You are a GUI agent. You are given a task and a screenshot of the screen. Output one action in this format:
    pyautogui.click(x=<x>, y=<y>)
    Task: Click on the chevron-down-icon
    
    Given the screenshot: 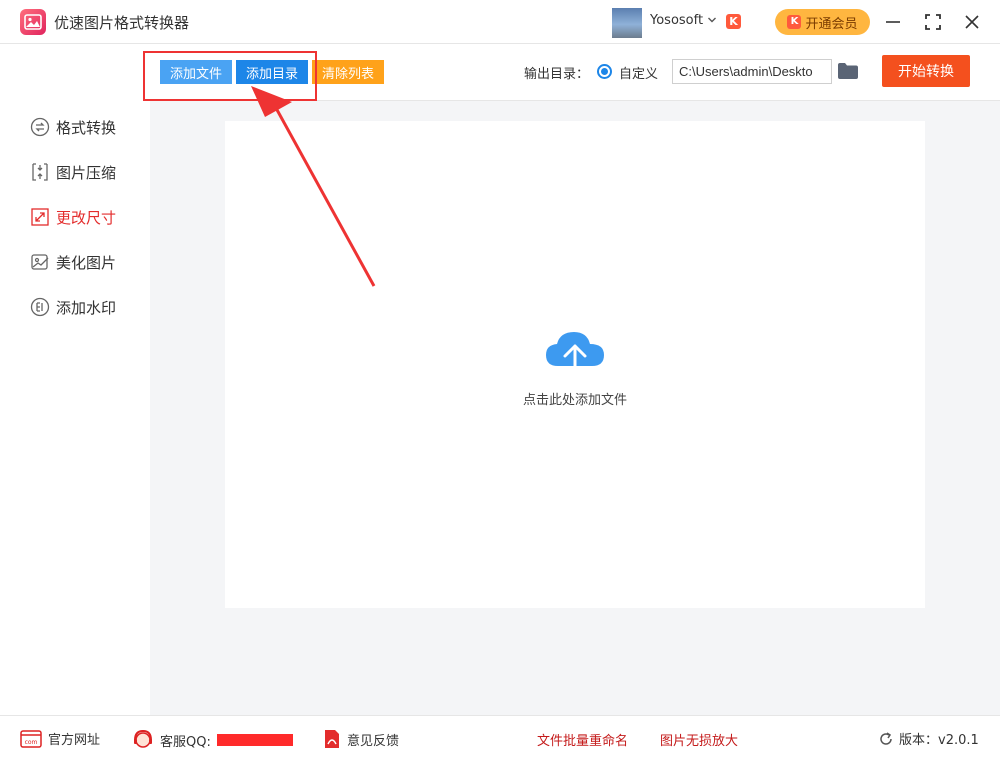 What is the action you would take?
    pyautogui.click(x=712, y=20)
    